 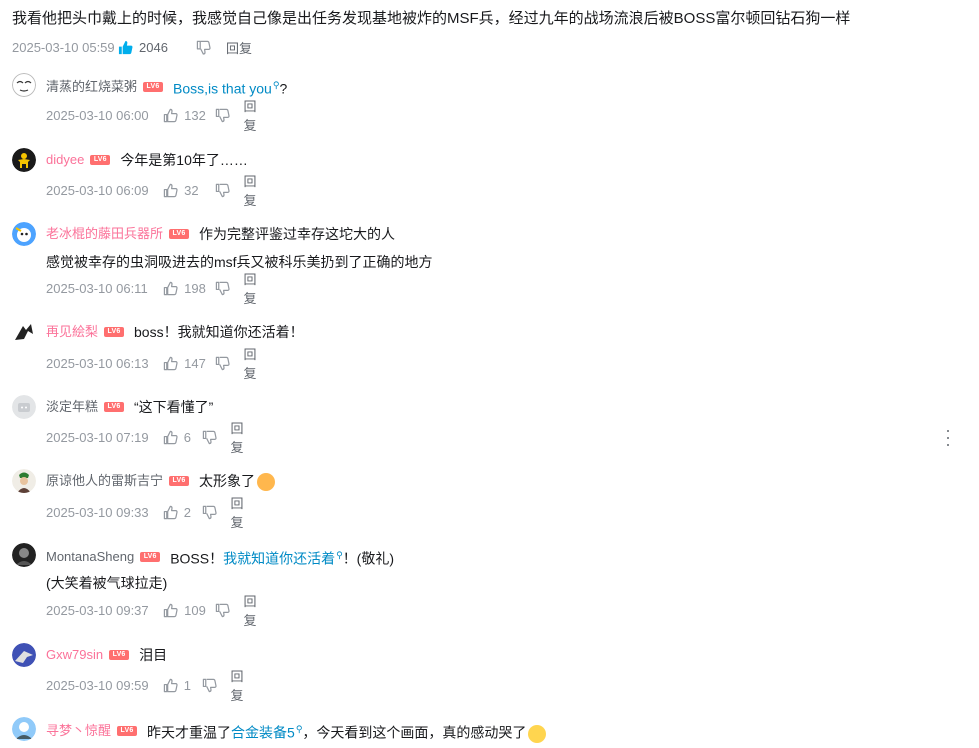 I want to click on username: MontanaSheng, so click(x=90, y=557).